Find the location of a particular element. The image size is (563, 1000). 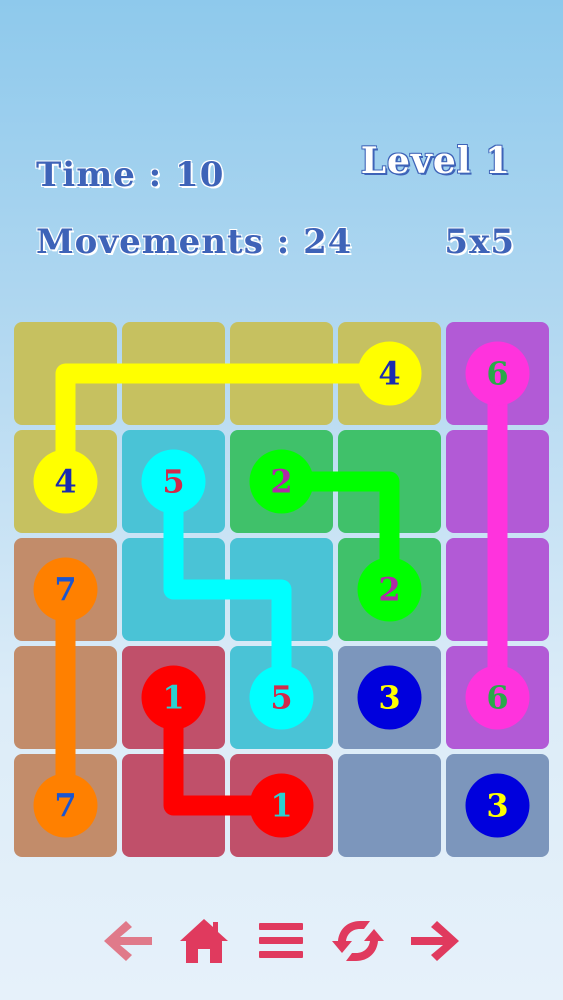

arrow-right-icon is located at coordinates (435, 941).